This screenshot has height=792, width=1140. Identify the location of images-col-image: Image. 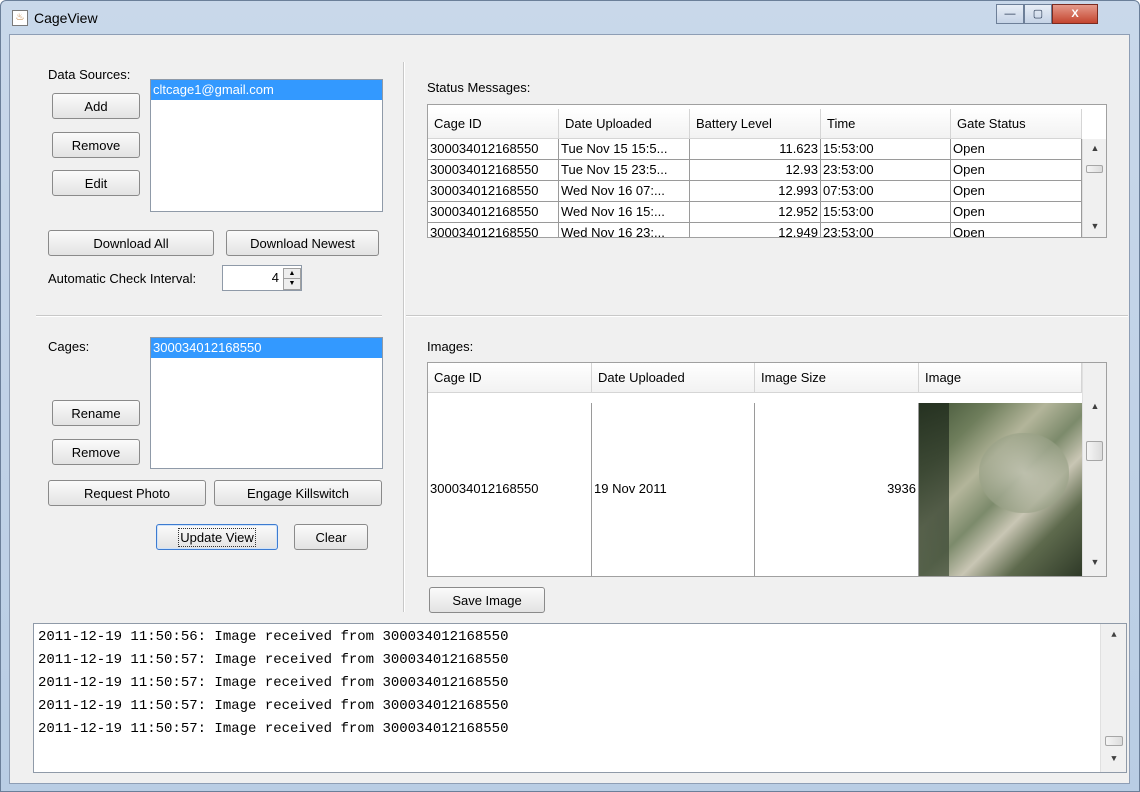
(1000, 378).